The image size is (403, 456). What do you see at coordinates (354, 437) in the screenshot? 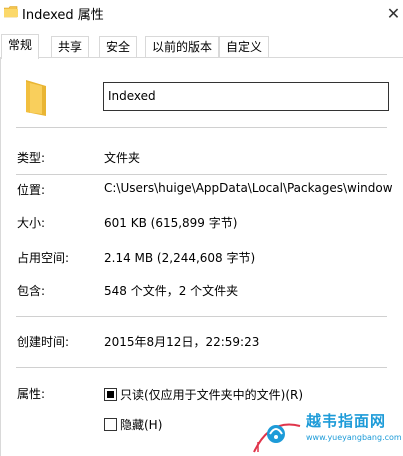
I see `watermark-url: www.yueyangbang.com` at bounding box center [354, 437].